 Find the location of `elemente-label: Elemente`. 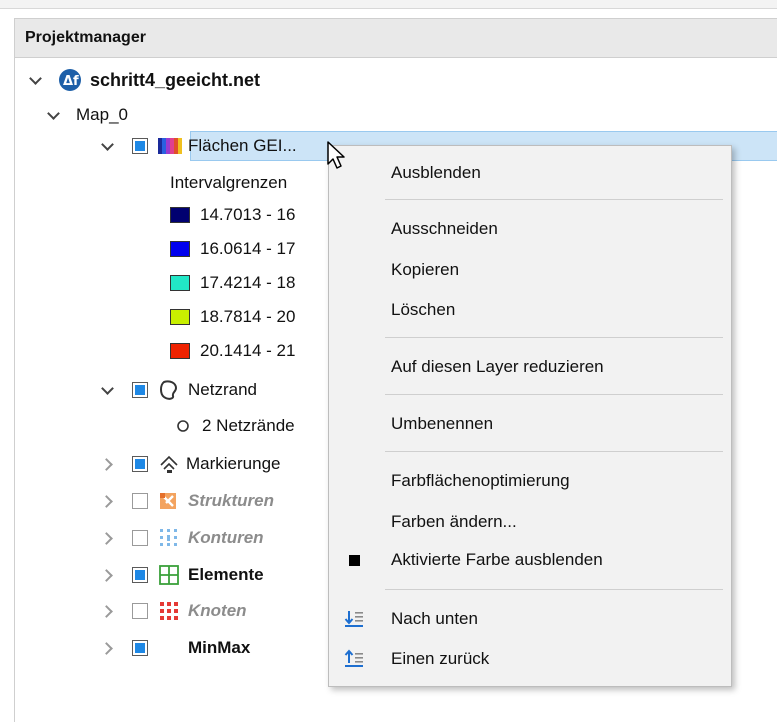

elemente-label: Elemente is located at coordinates (226, 574).